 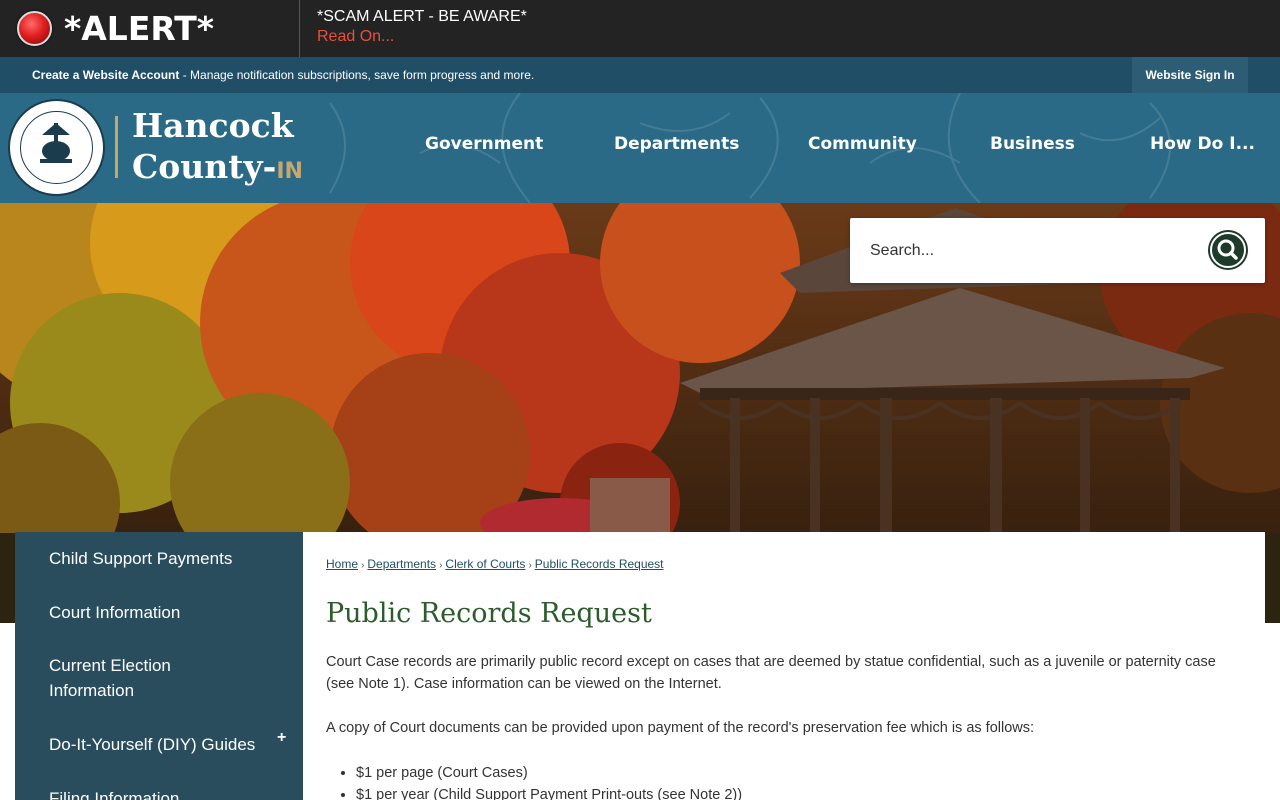 What do you see at coordinates (485, 564) in the screenshot?
I see `breadcrumb-clerk-of-courts: Clerk of Courts` at bounding box center [485, 564].